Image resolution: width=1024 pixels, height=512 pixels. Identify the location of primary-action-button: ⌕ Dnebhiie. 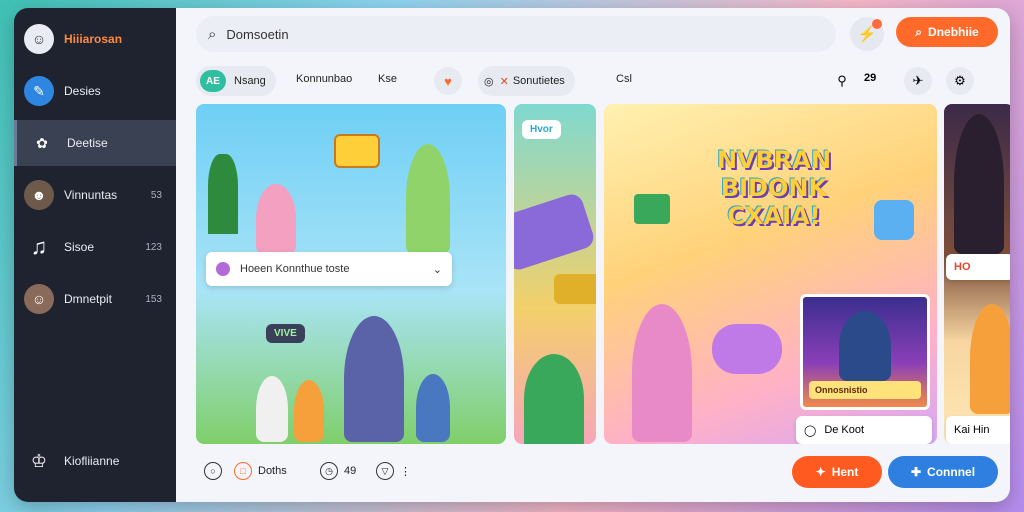
(947, 32).